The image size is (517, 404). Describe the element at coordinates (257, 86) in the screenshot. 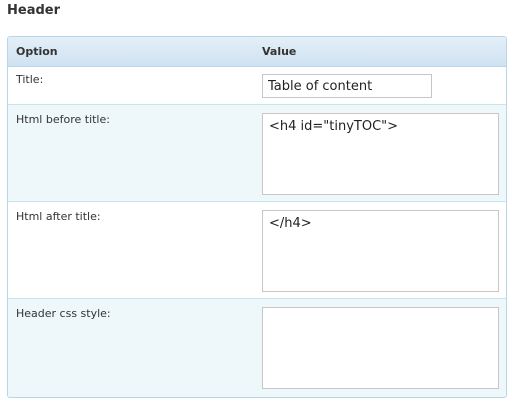

I see `table-row-title: Title:` at that location.